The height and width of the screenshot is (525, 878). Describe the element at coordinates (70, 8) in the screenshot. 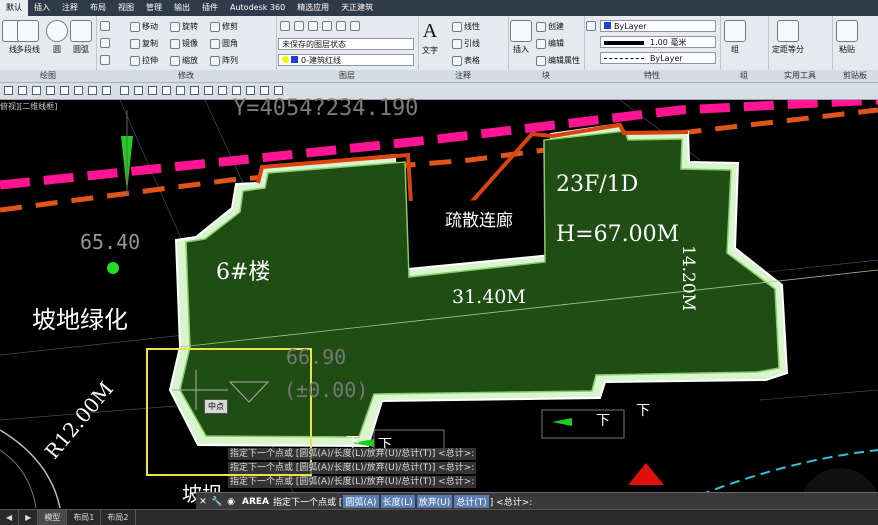

I see `tab-annotate: 注释` at that location.